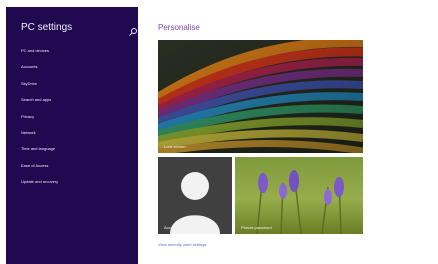 The width and height of the screenshot is (438, 264). I want to click on lavender-image, so click(300, 202).